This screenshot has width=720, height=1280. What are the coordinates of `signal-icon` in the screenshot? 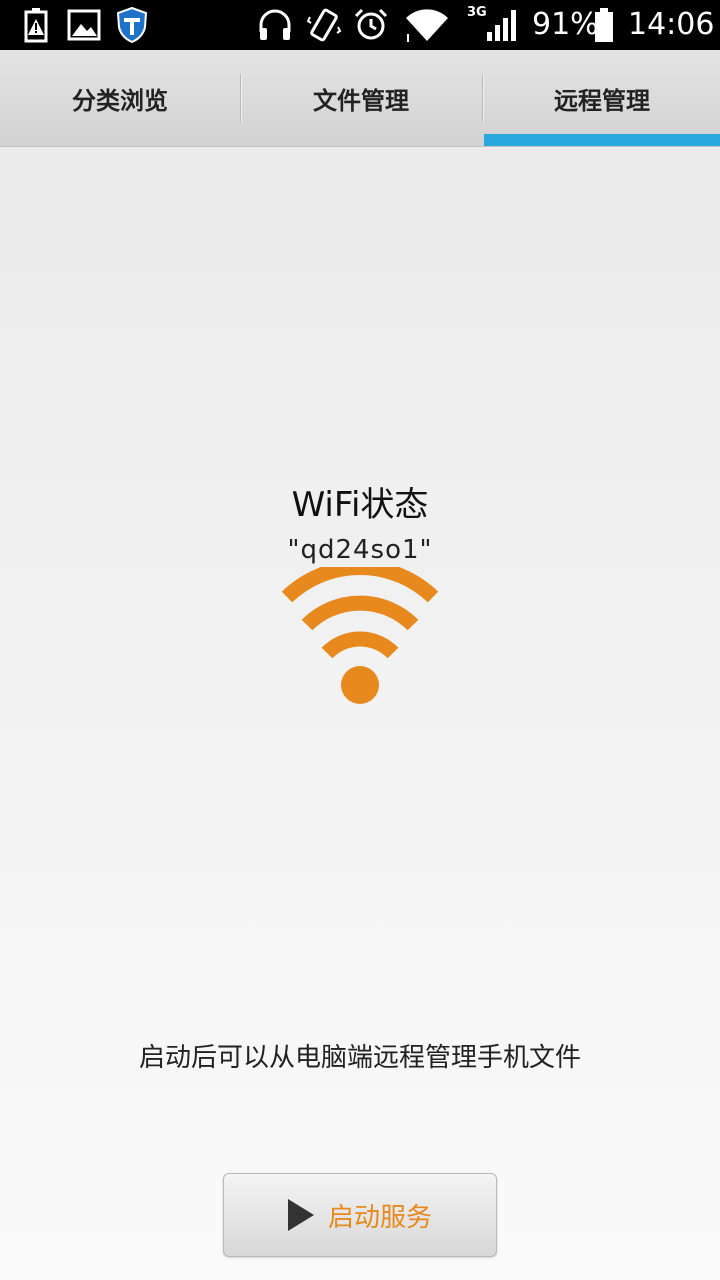 It's located at (502, 25).